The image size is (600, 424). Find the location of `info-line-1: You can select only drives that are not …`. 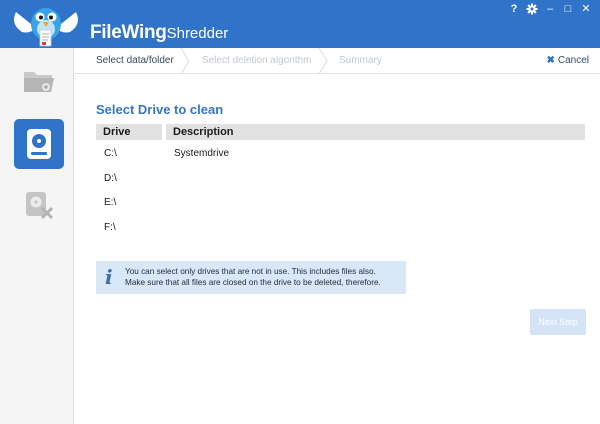

info-line-1: You can select only drives that are not … is located at coordinates (250, 271).